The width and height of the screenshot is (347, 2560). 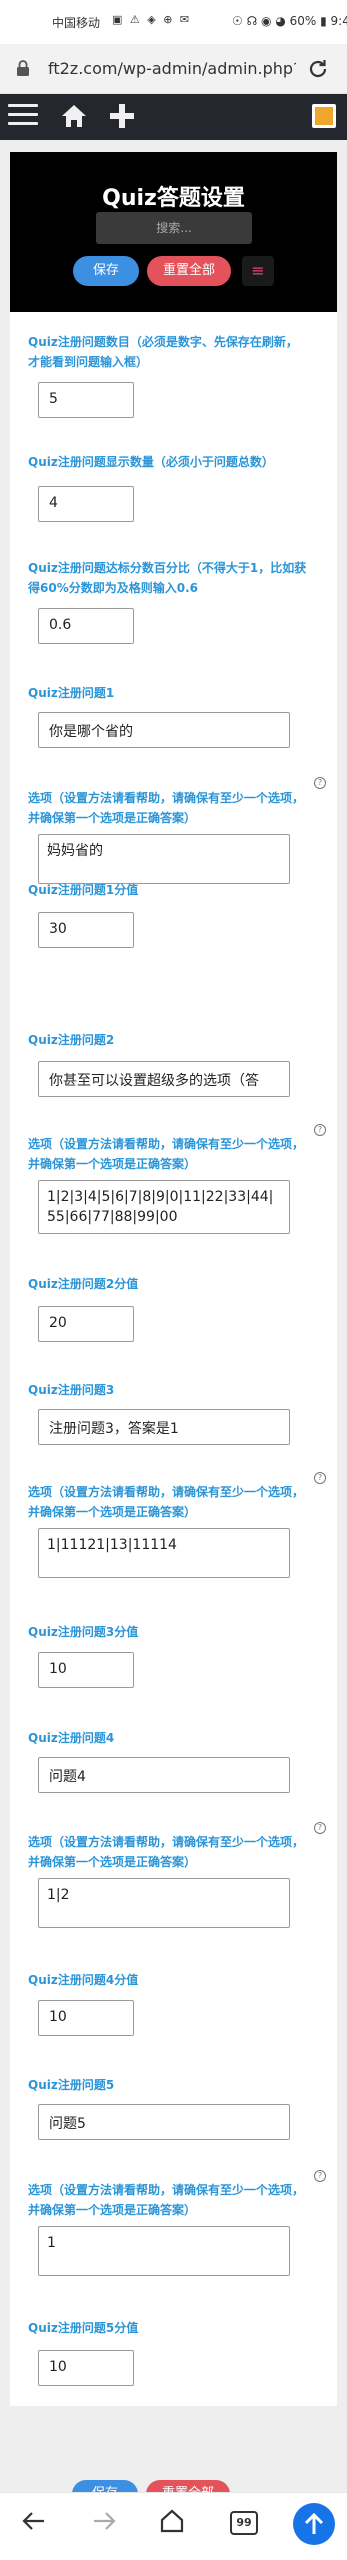 I want to click on question-5-options-textarea: 1, so click(x=164, y=2251).